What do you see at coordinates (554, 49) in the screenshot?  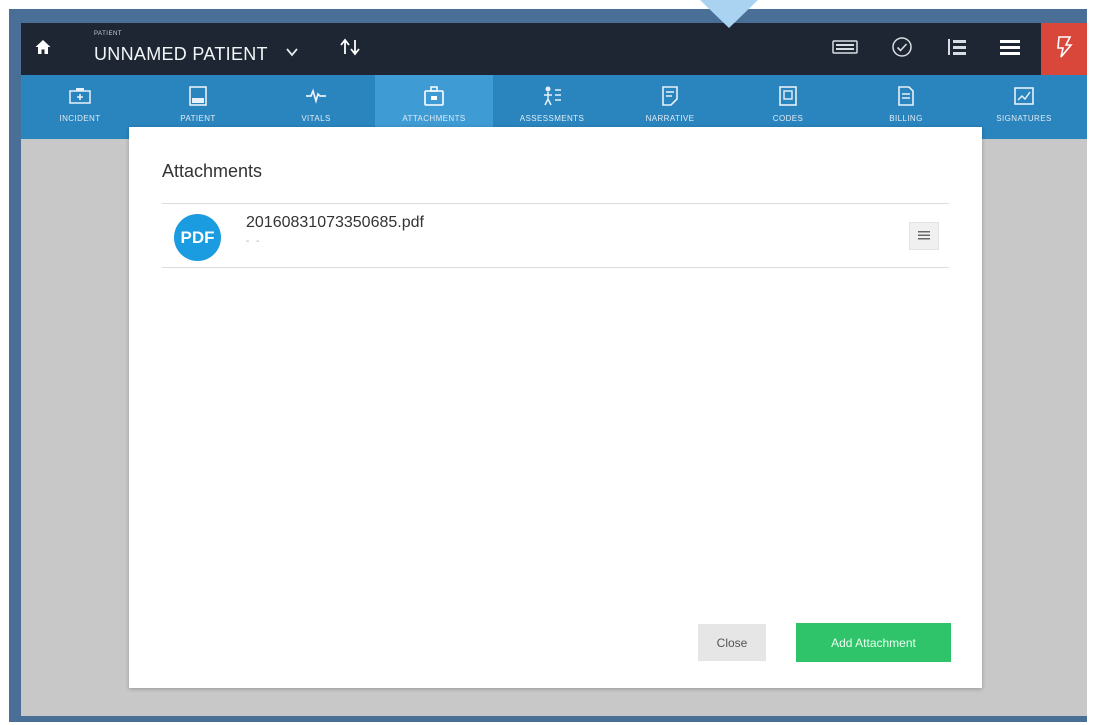 I see `top-bar: PATIENT UNNAMED PATIENT` at bounding box center [554, 49].